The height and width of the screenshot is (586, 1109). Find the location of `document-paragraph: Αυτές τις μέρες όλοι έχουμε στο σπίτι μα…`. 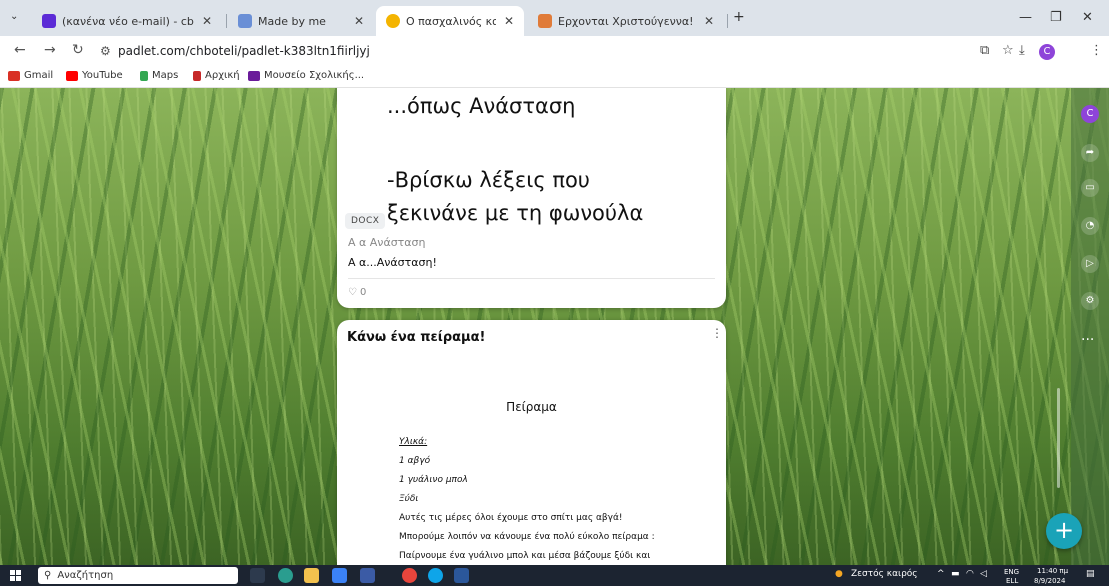

document-paragraph: Αυτές τις μέρες όλοι έχουμε στο σπίτι μα… is located at coordinates (511, 518).